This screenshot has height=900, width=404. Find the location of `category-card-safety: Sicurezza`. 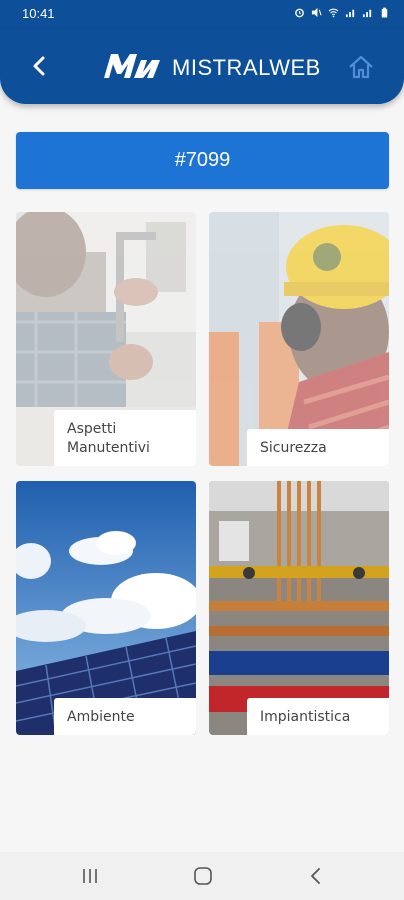

category-card-safety: Sicurezza is located at coordinates (299, 339).